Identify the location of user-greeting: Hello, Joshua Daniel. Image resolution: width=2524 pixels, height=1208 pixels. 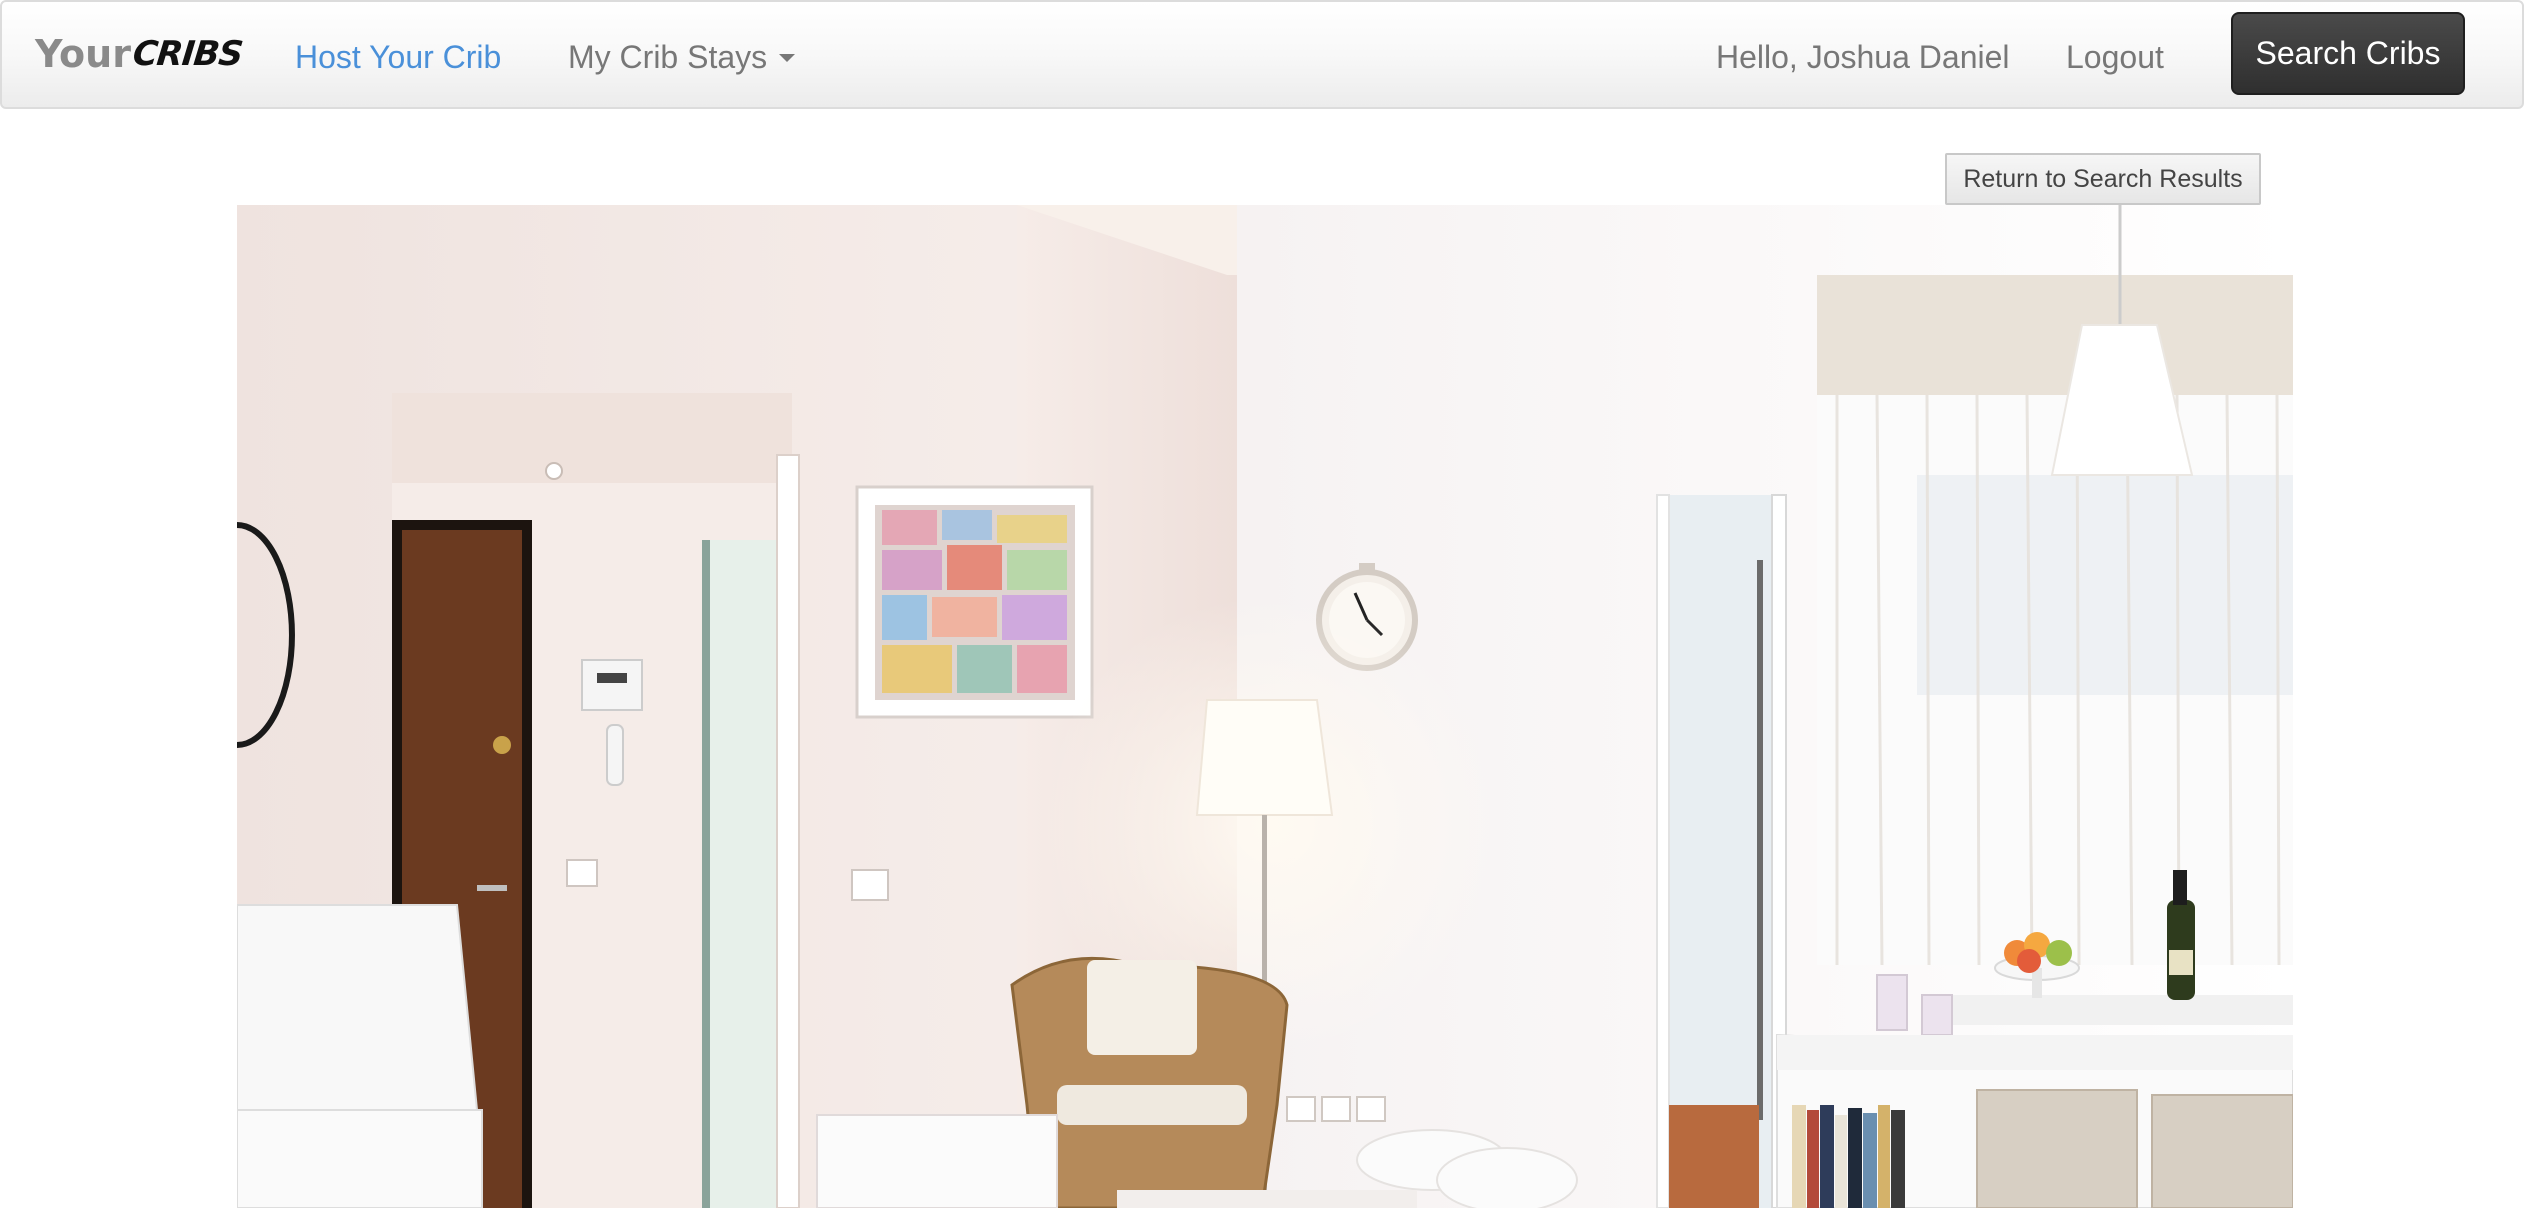
(1863, 57).